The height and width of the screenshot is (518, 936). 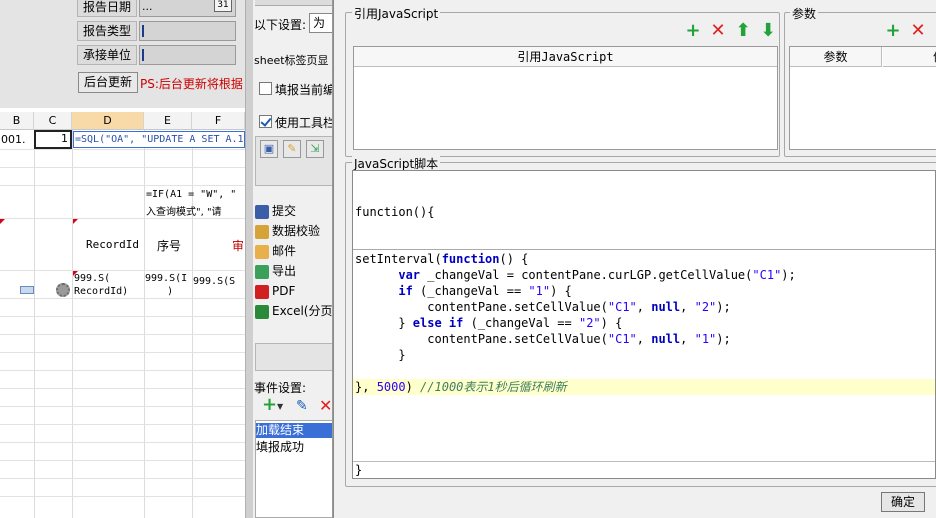 What do you see at coordinates (27, 290) in the screenshot?
I see `widget-icon` at bounding box center [27, 290].